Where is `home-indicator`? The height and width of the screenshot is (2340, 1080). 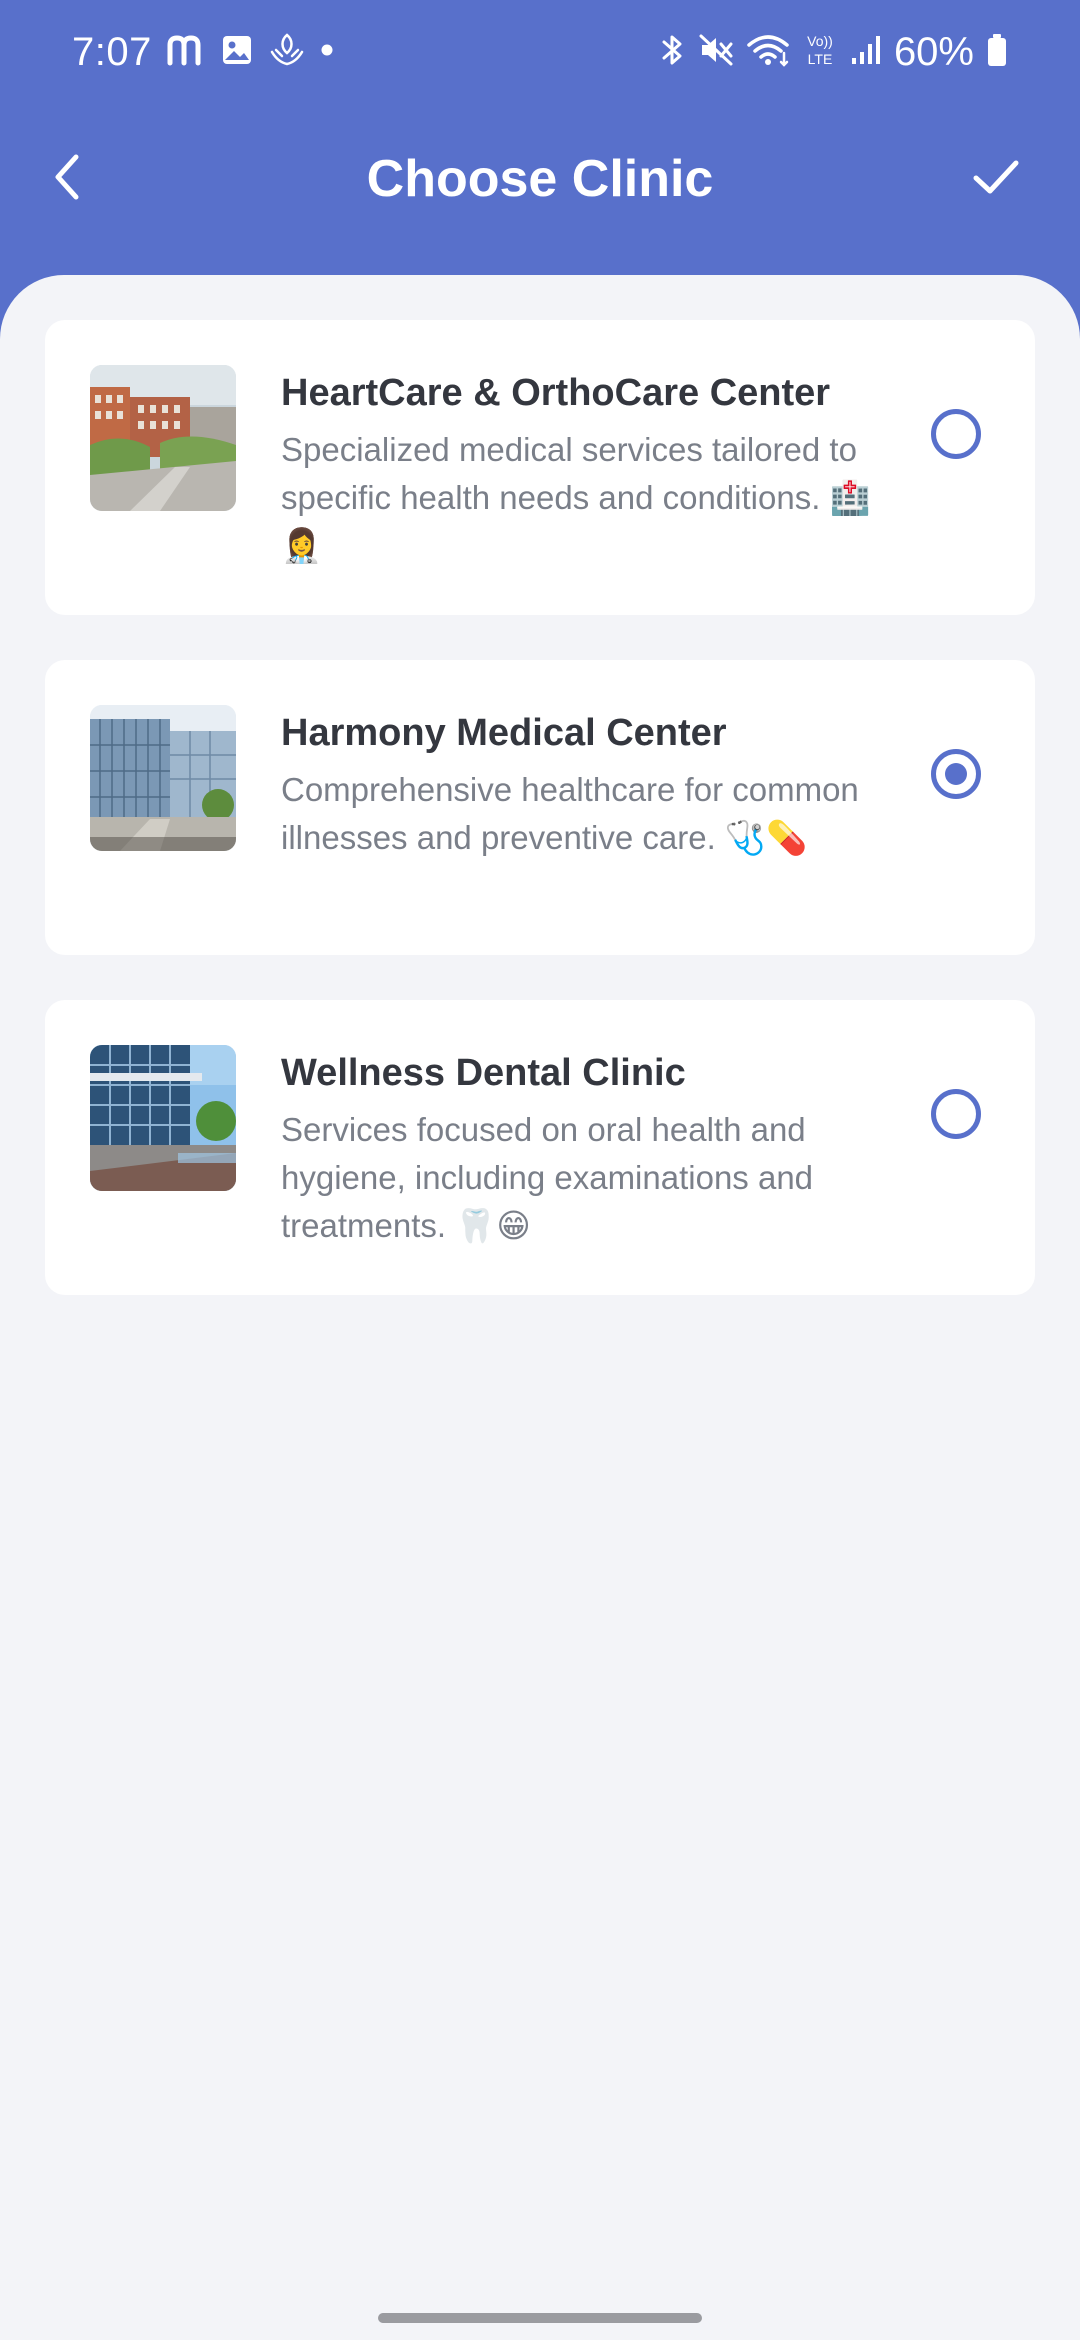 home-indicator is located at coordinates (540, 2318).